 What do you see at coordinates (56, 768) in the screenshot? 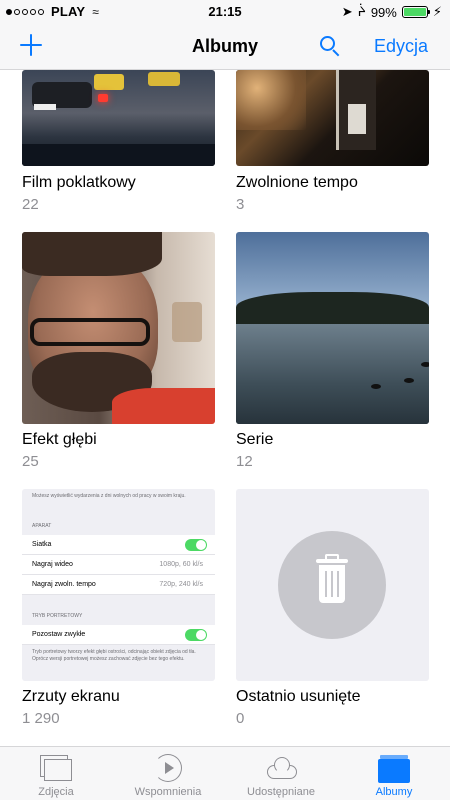
I see `photos-icon` at bounding box center [56, 768].